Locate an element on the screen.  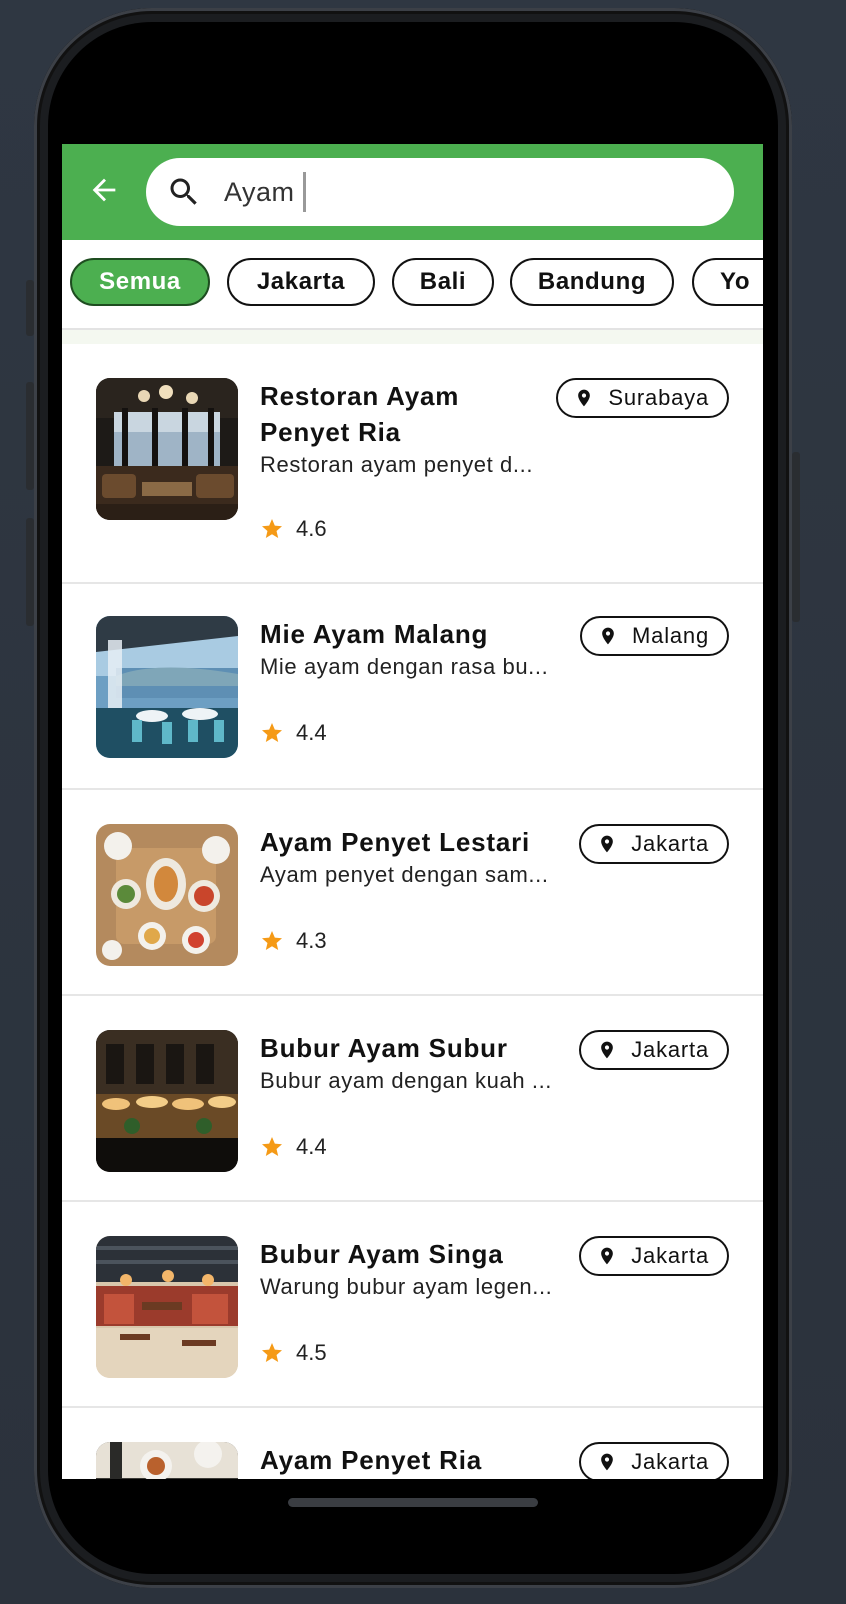
home-indicator is located at coordinates (413, 1502).